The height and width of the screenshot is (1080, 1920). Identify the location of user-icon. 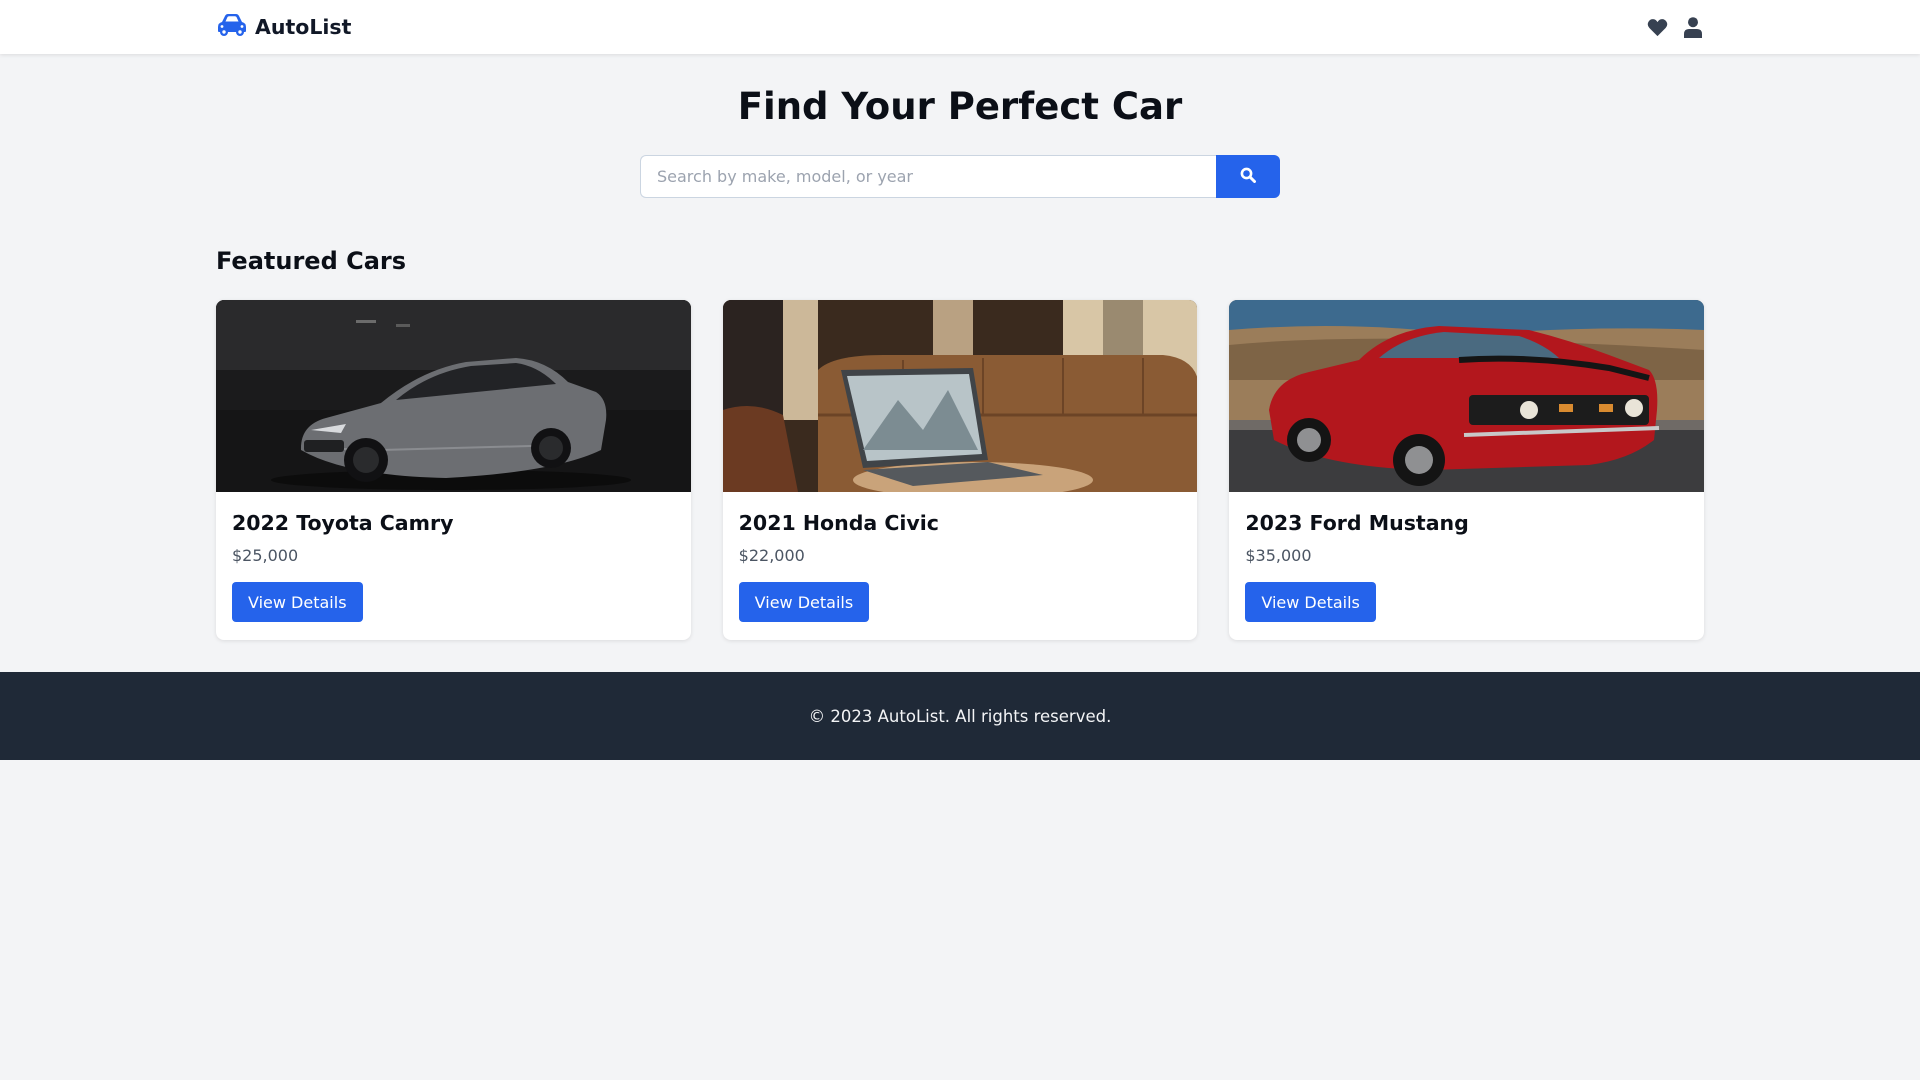
(1693, 27).